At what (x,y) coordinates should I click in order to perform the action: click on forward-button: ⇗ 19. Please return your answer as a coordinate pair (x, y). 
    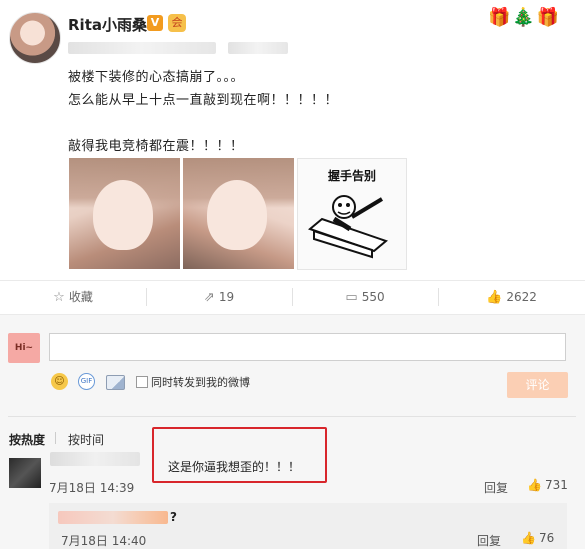
    Looking at the image, I should click on (219, 297).